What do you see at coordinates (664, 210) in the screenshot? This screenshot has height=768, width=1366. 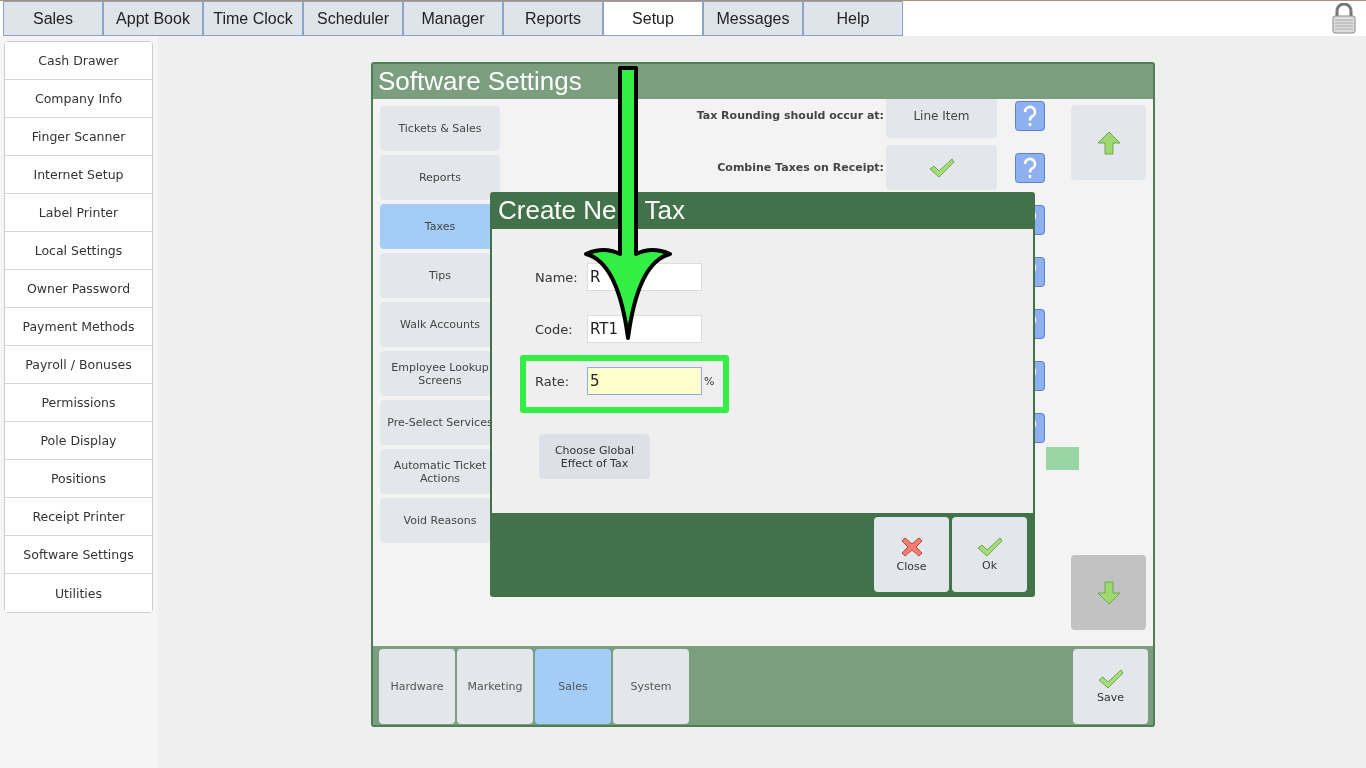 I see `dialog-title: Tax` at bounding box center [664, 210].